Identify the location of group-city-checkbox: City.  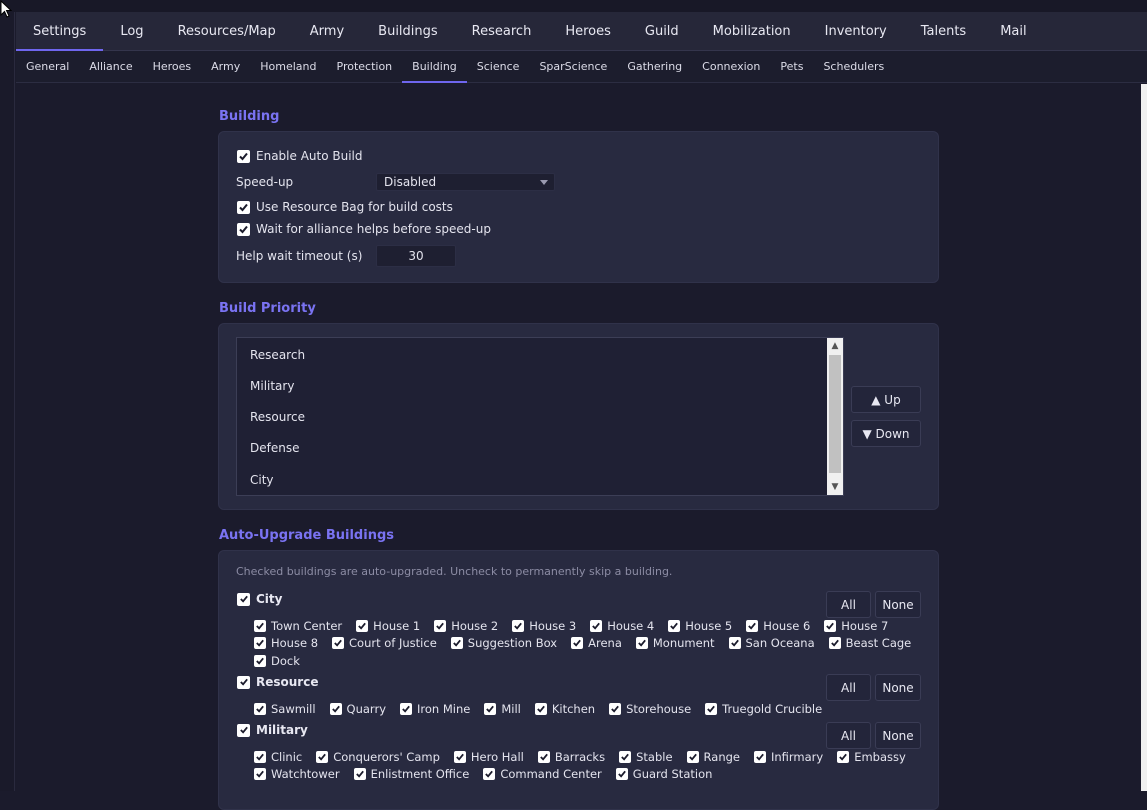
(259, 599).